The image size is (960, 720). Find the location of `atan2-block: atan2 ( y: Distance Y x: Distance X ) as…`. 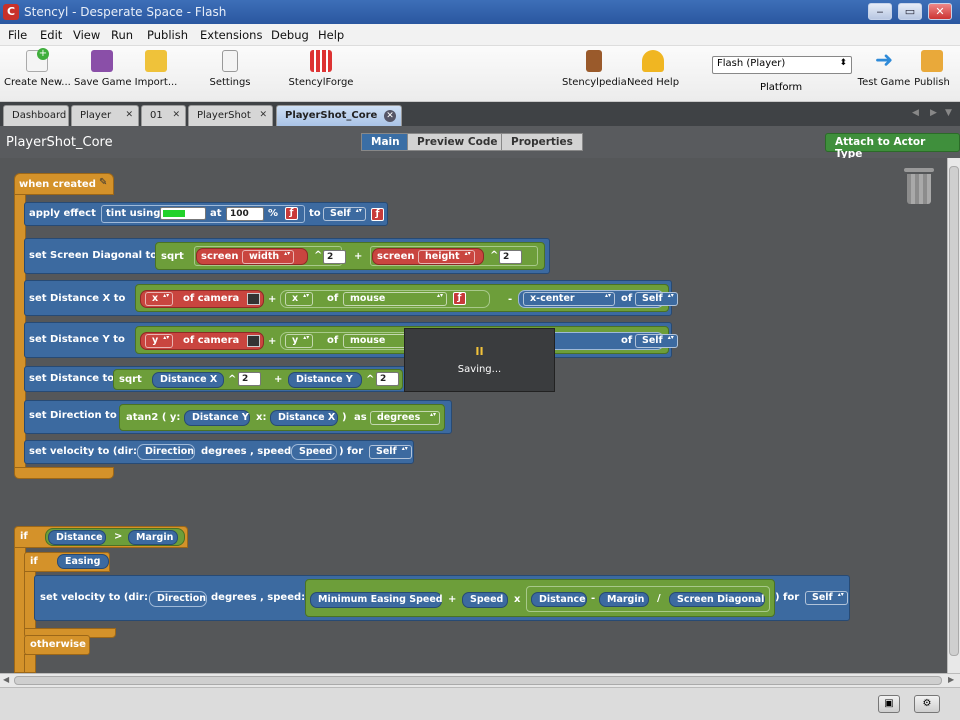

atan2-block: atan2 ( y: Distance Y x: Distance X ) as… is located at coordinates (282, 417).